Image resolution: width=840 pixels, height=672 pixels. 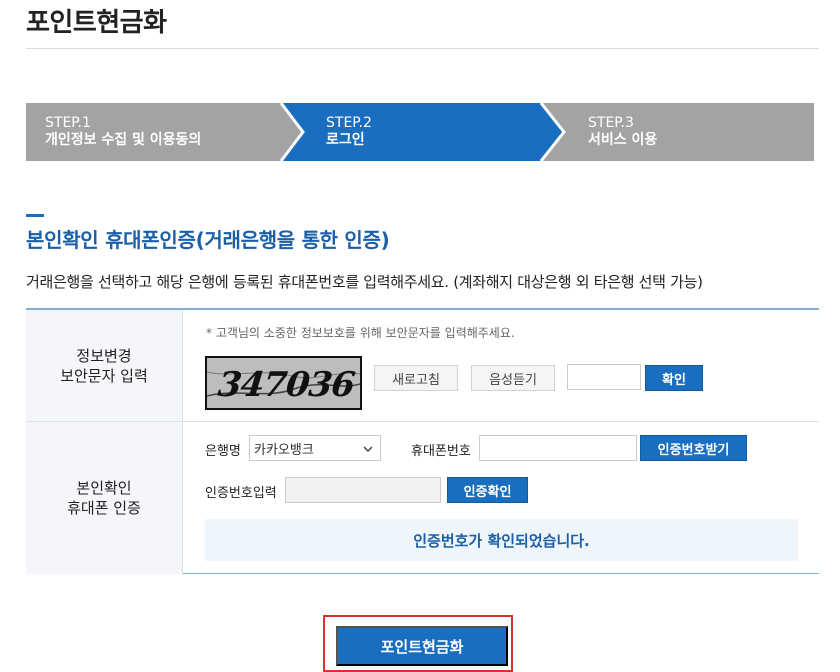 What do you see at coordinates (487, 490) in the screenshot?
I see `verify-code-button: 인증확인` at bounding box center [487, 490].